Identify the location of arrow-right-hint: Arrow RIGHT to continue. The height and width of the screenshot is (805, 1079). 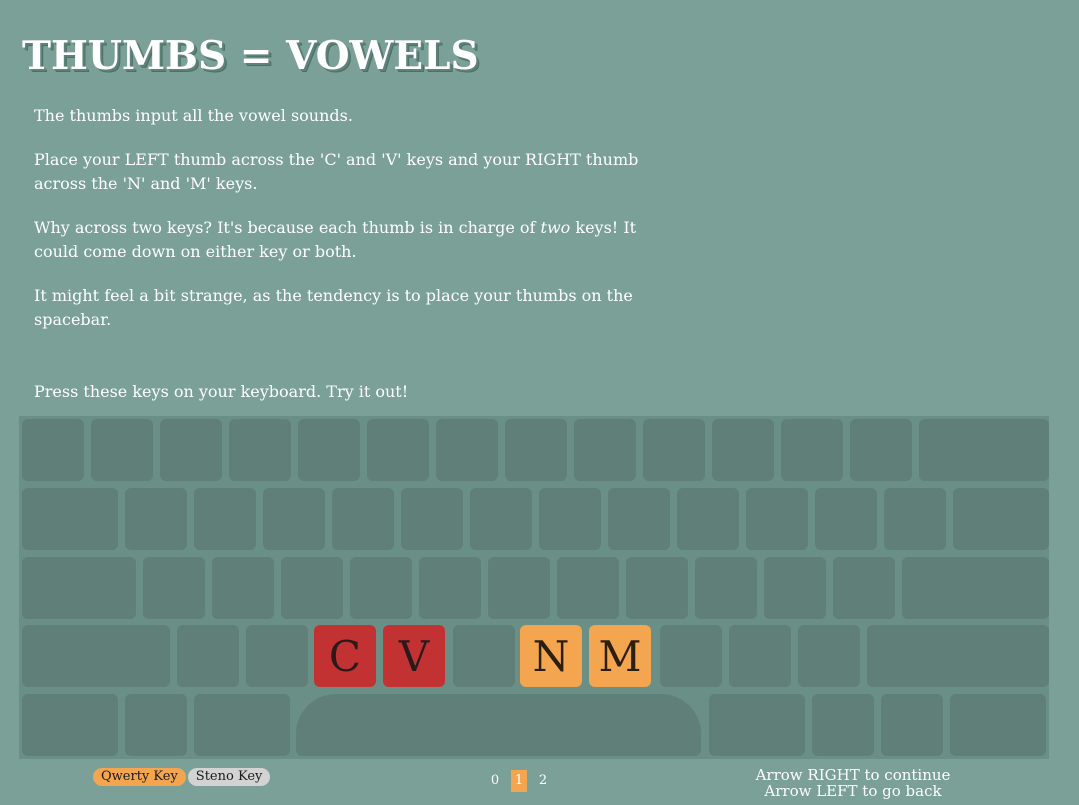
(853, 775).